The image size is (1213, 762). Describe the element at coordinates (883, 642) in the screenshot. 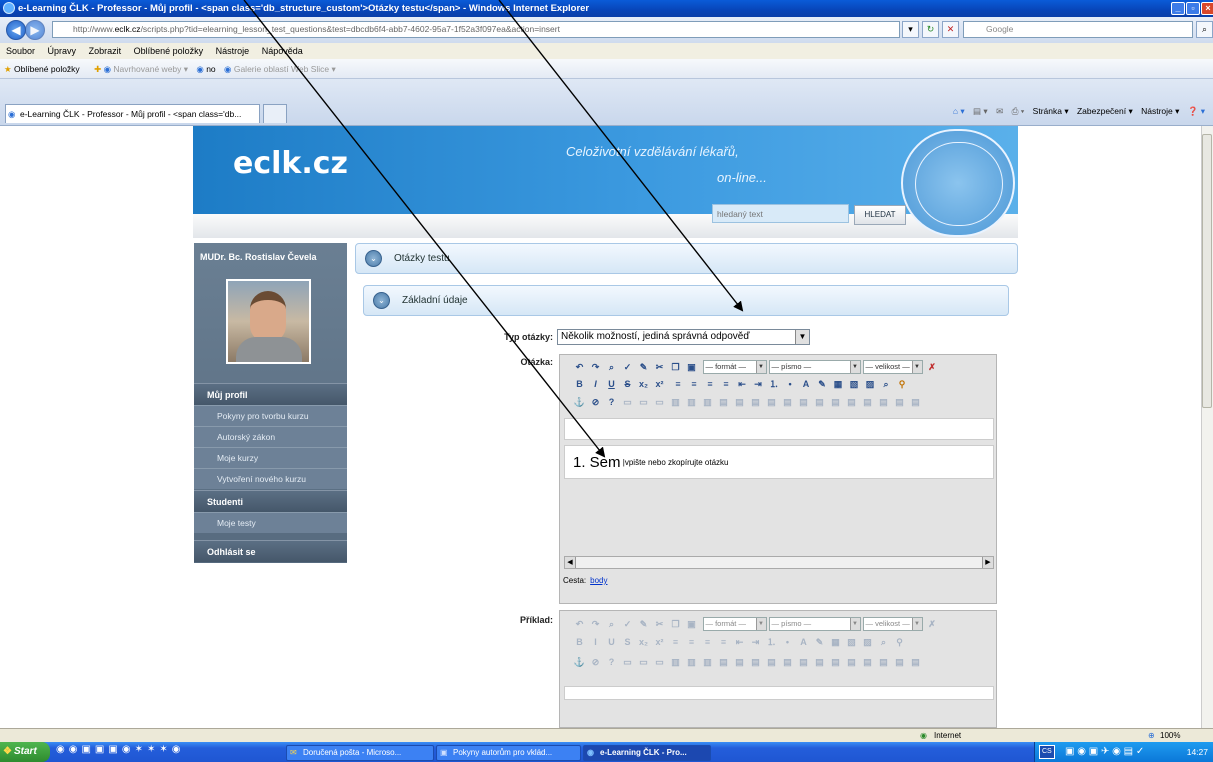

I see `zoom-icon: ⌕` at that location.